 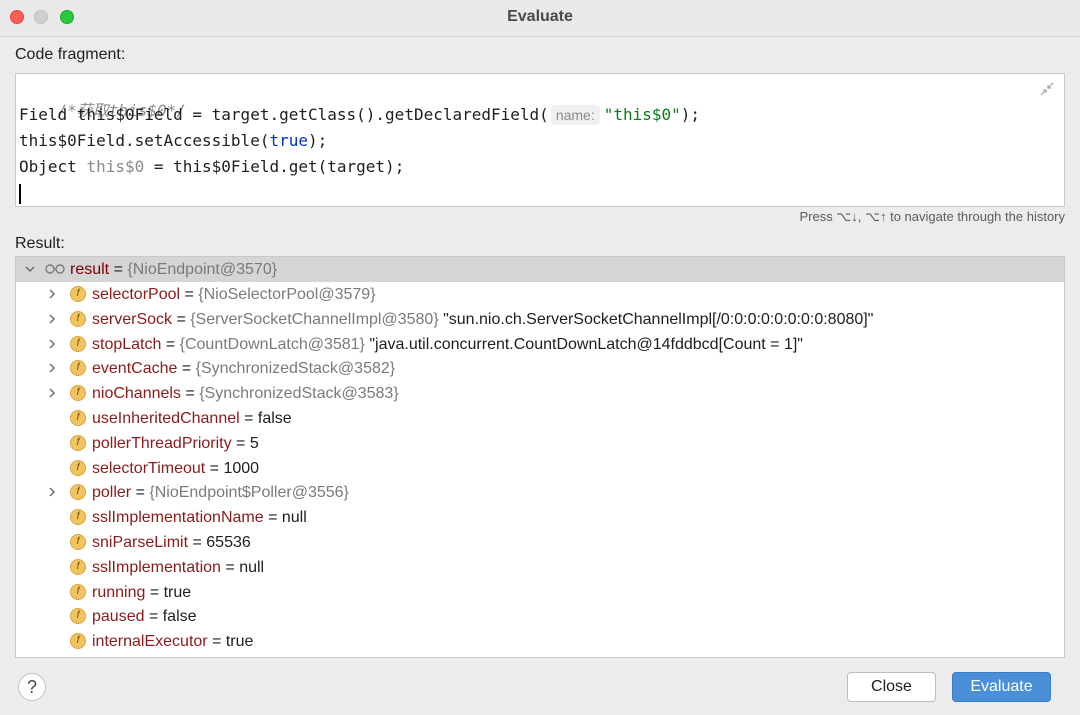 I want to click on code-string: "this$0", so click(x=642, y=114).